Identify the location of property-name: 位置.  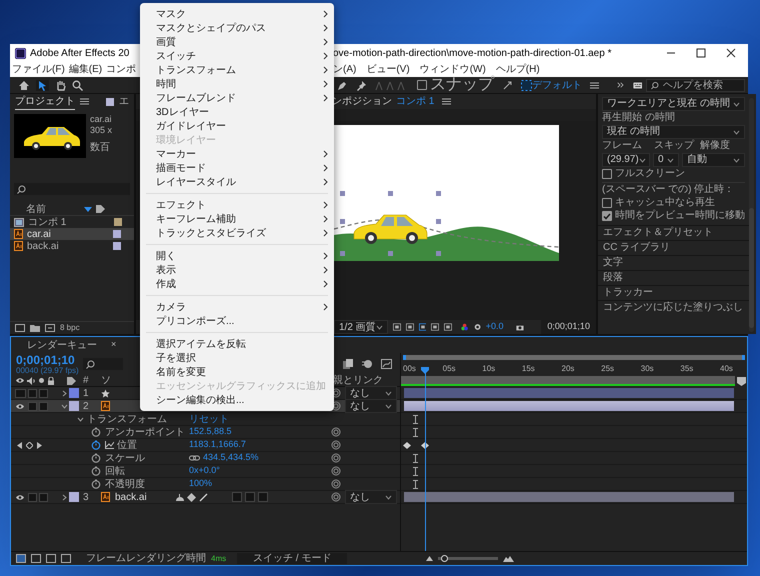
(127, 445).